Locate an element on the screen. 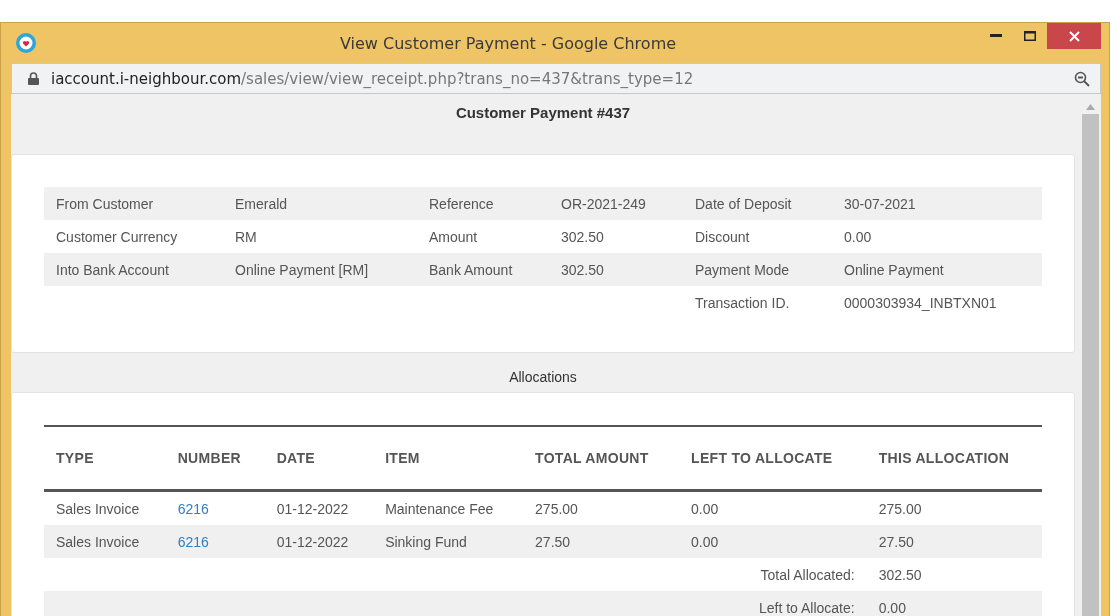  field-label: Reference is located at coordinates (483, 203).